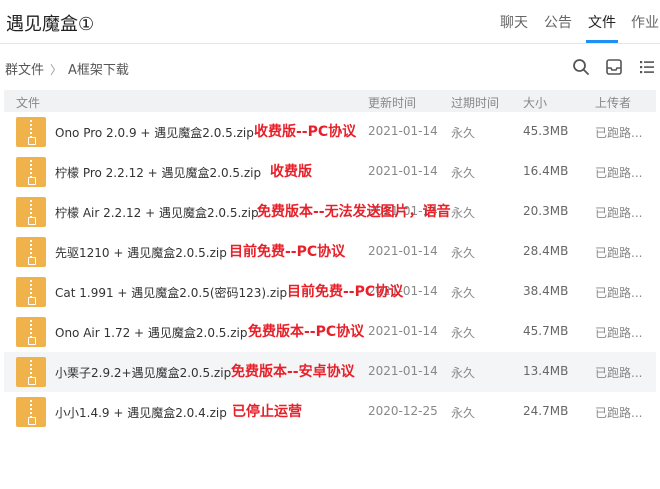 The height and width of the screenshot is (489, 660). Describe the element at coordinates (613, 102) in the screenshot. I see `column-header-uploader: 上传者` at that location.